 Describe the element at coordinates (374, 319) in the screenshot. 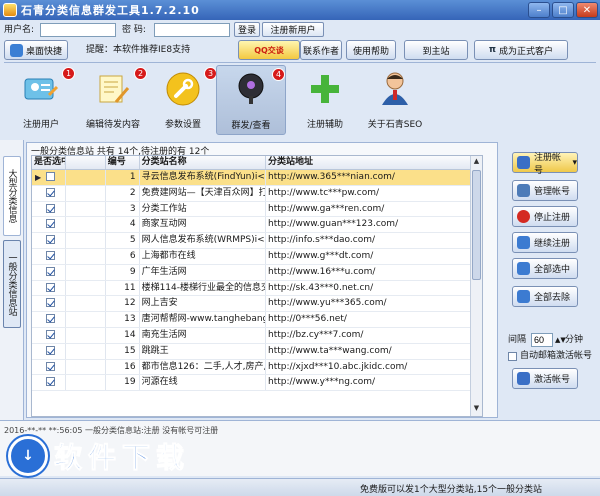

I see `row-site-url: http://0***56.net/` at that location.